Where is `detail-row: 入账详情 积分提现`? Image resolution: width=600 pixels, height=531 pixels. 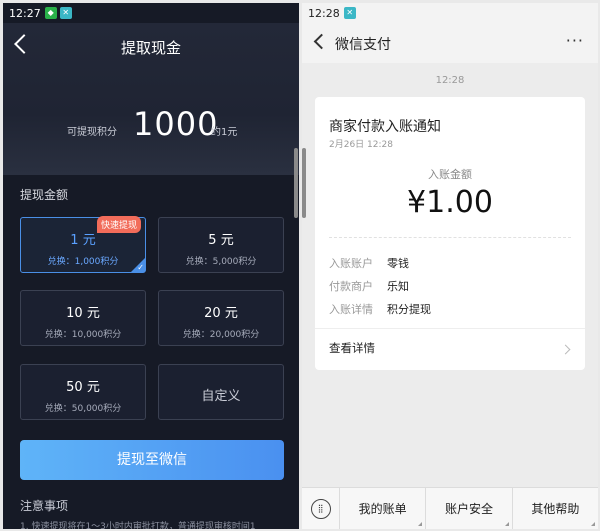 detail-row: 入账详情 积分提现 is located at coordinates (380, 309).